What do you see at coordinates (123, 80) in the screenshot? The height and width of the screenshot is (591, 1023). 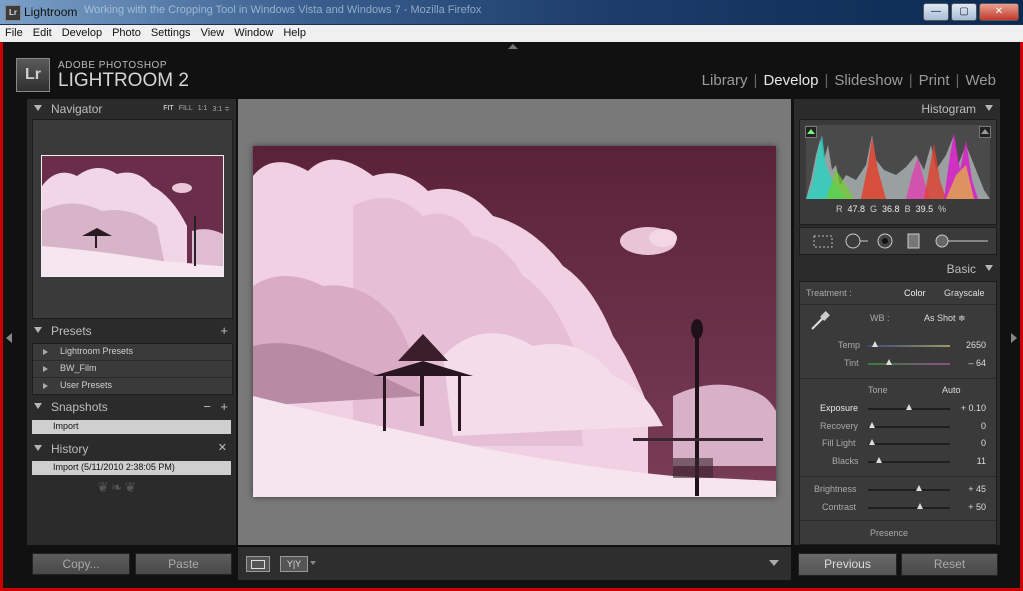 I see `identity-line2: LIGHTROOM 2` at bounding box center [123, 80].